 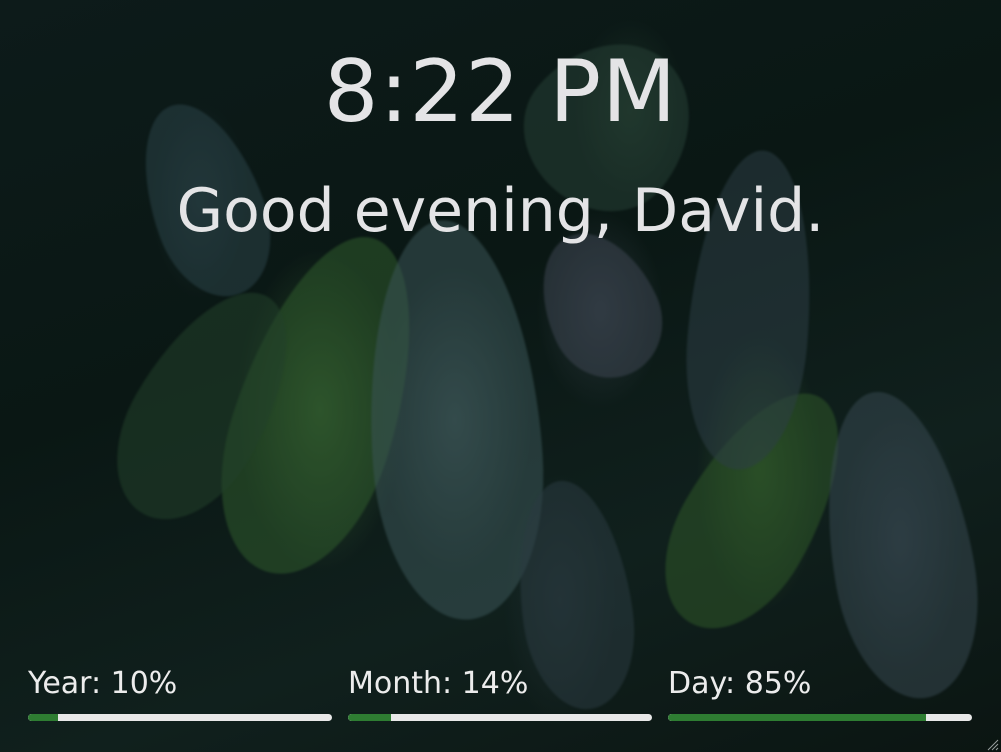 I want to click on progress-month: Month: 14%, so click(x=500, y=692).